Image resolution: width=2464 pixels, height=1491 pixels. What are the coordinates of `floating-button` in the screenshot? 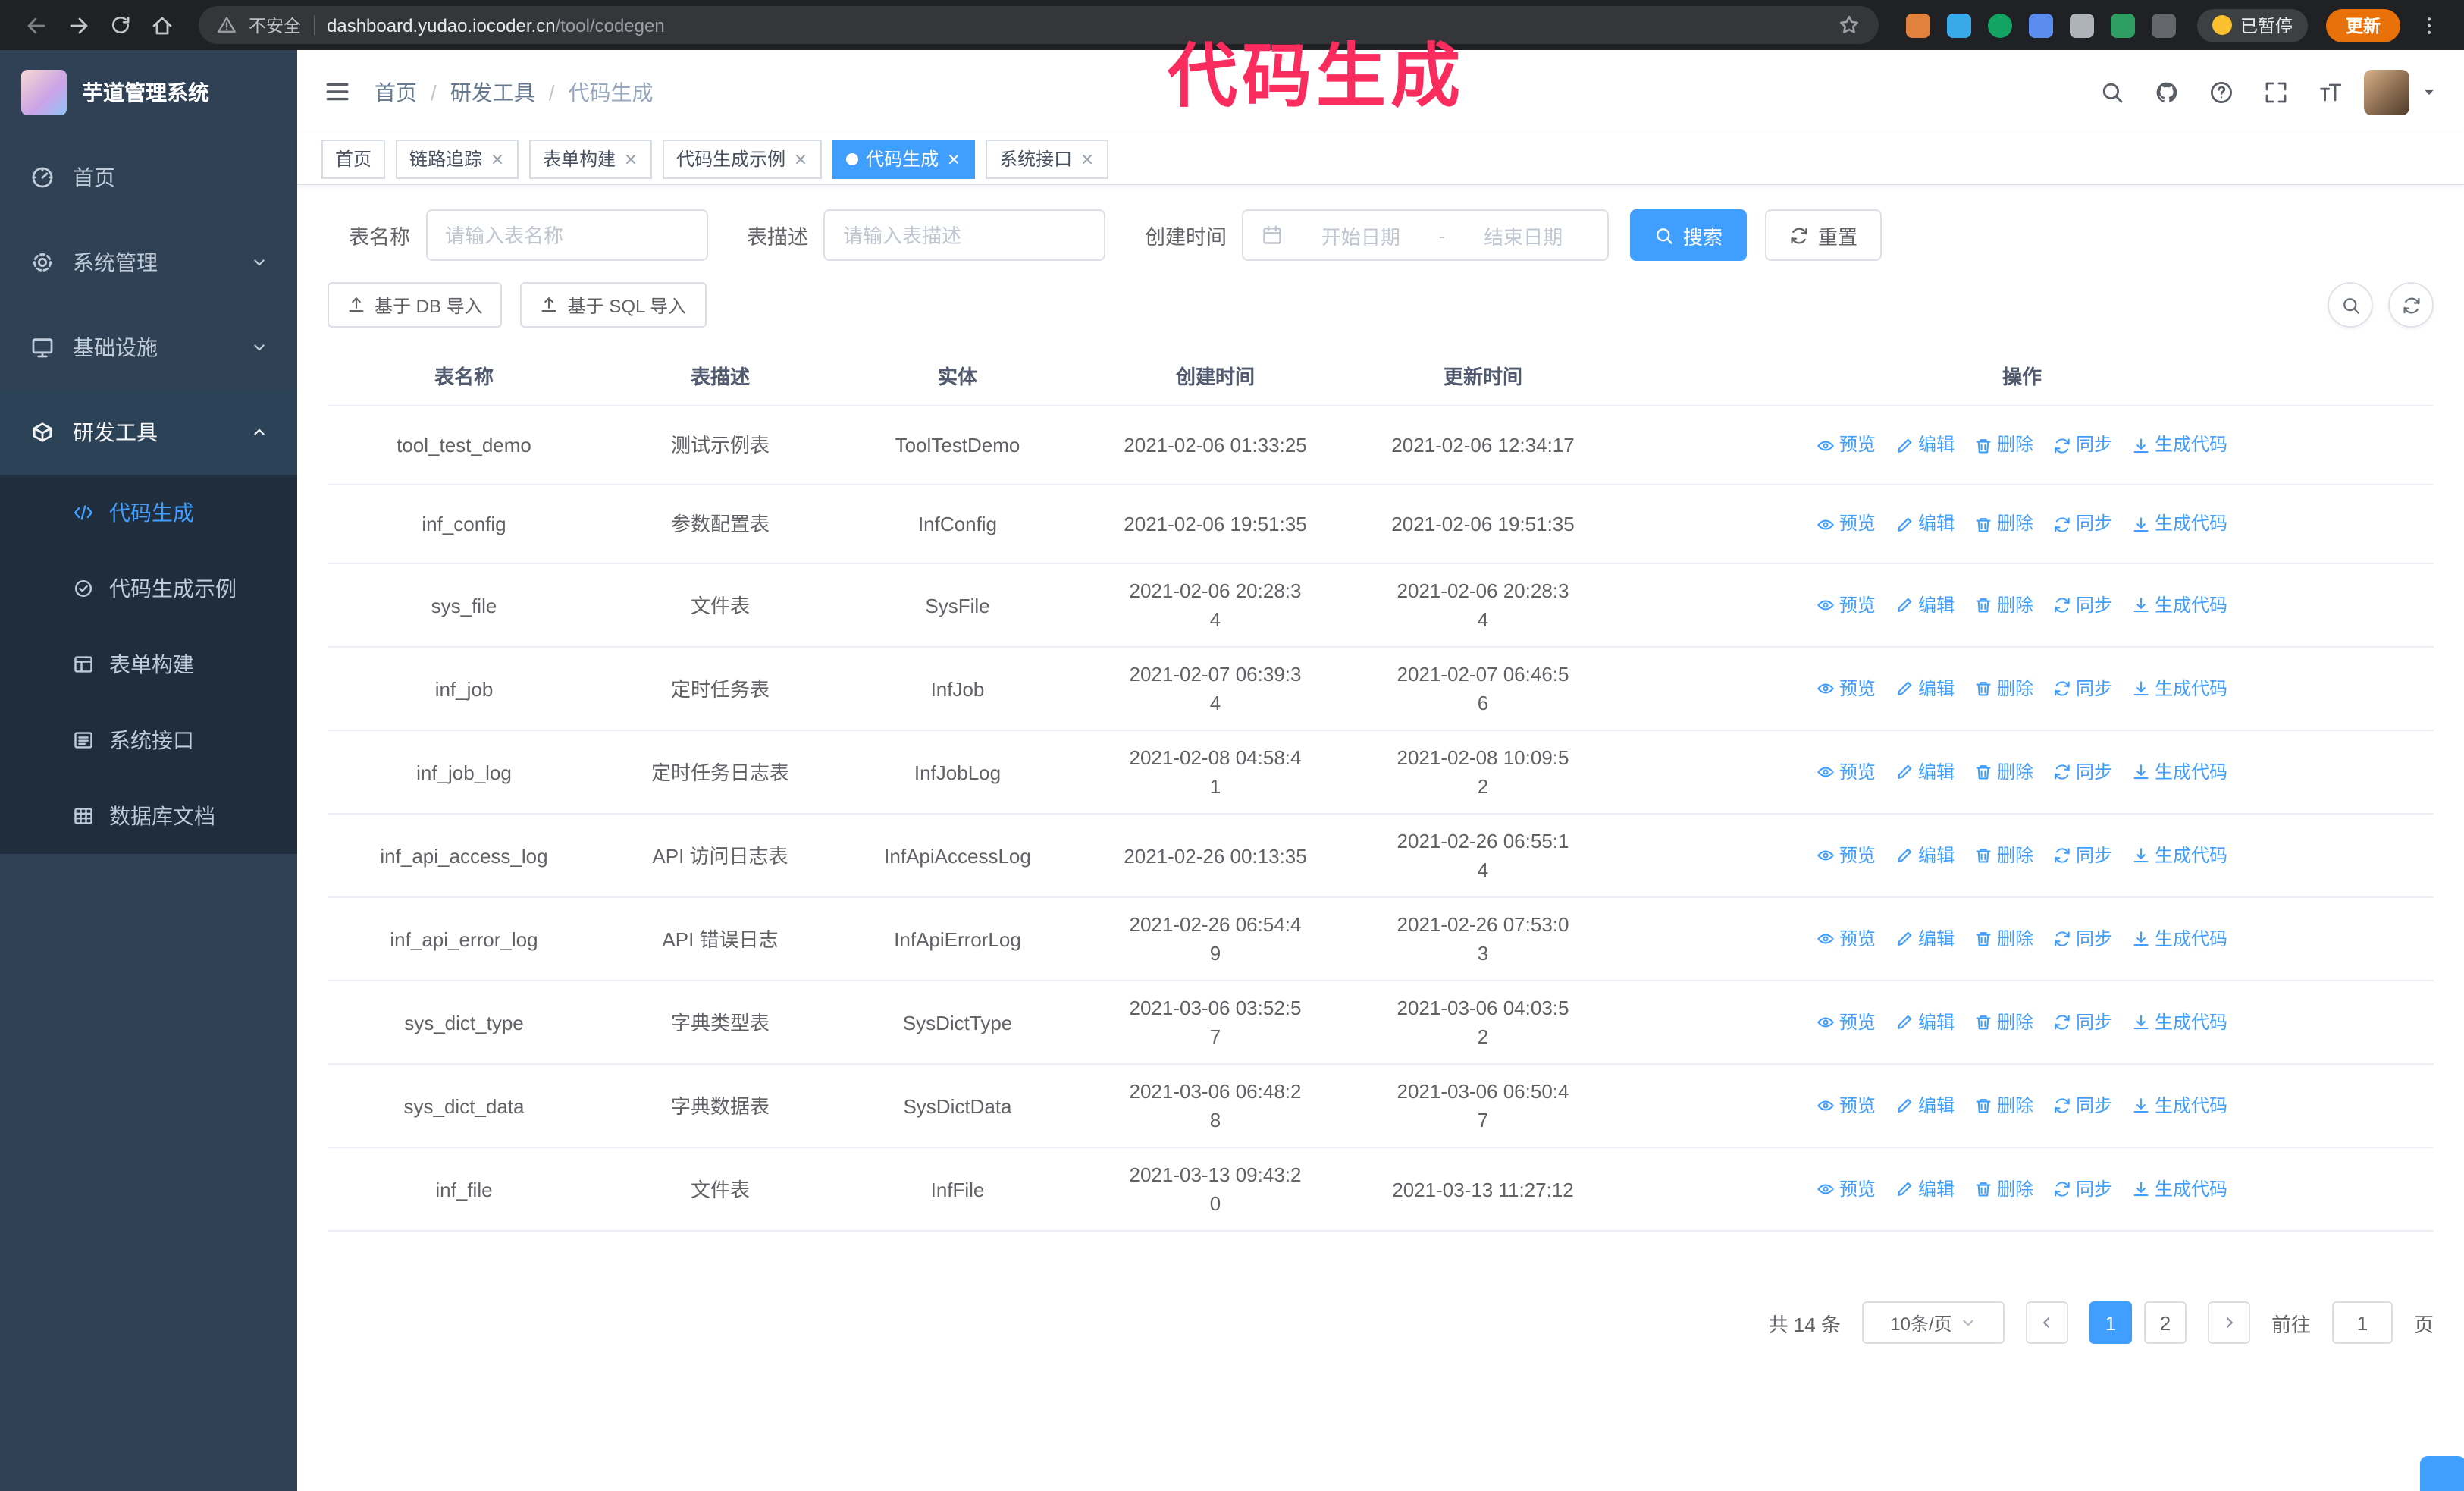 It's located at (2442, 1473).